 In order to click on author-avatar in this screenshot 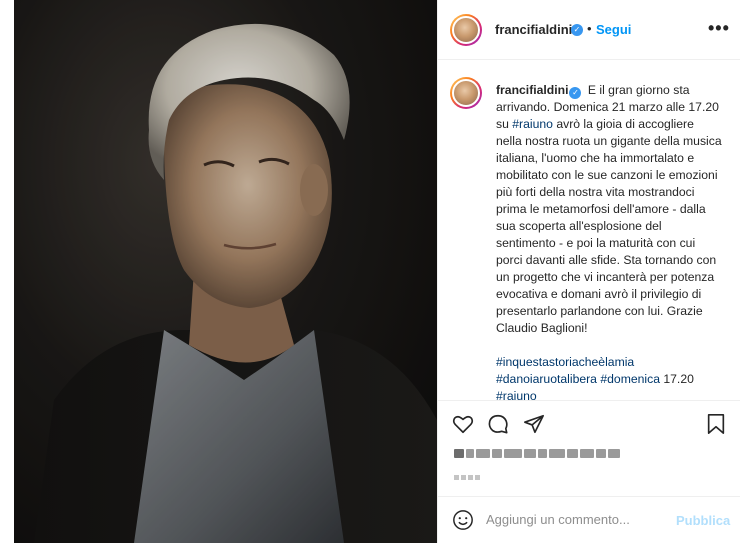, I will do `click(466, 30)`.